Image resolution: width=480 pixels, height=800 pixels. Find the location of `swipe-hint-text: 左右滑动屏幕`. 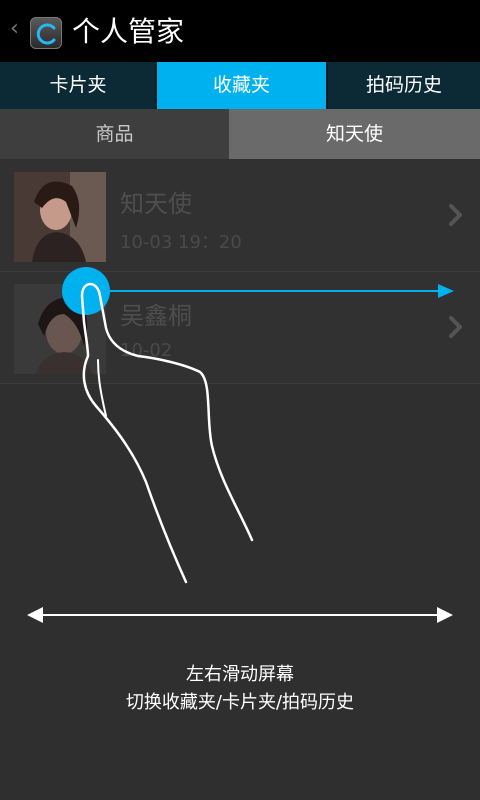

swipe-hint-text: 左右滑动屏幕 is located at coordinates (240, 674).